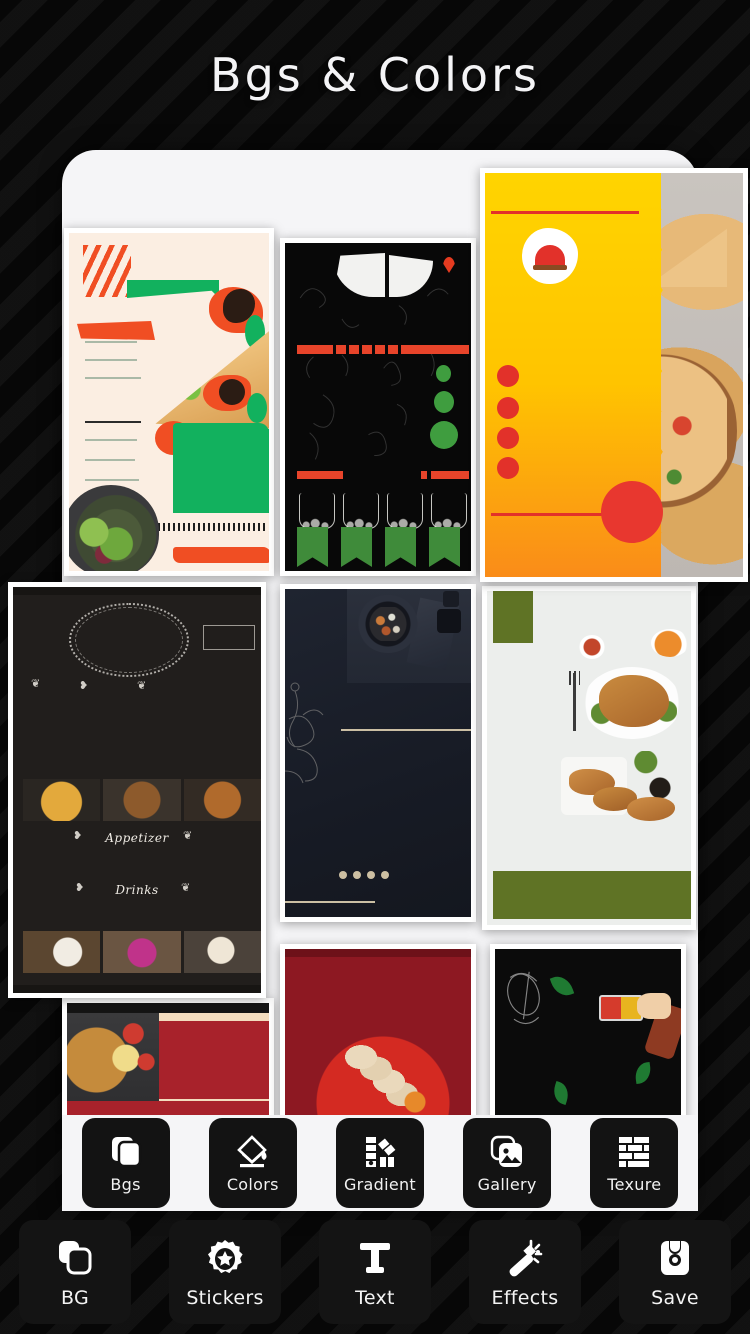  What do you see at coordinates (675, 1259) in the screenshot?
I see `floppy-disk-icon` at bounding box center [675, 1259].